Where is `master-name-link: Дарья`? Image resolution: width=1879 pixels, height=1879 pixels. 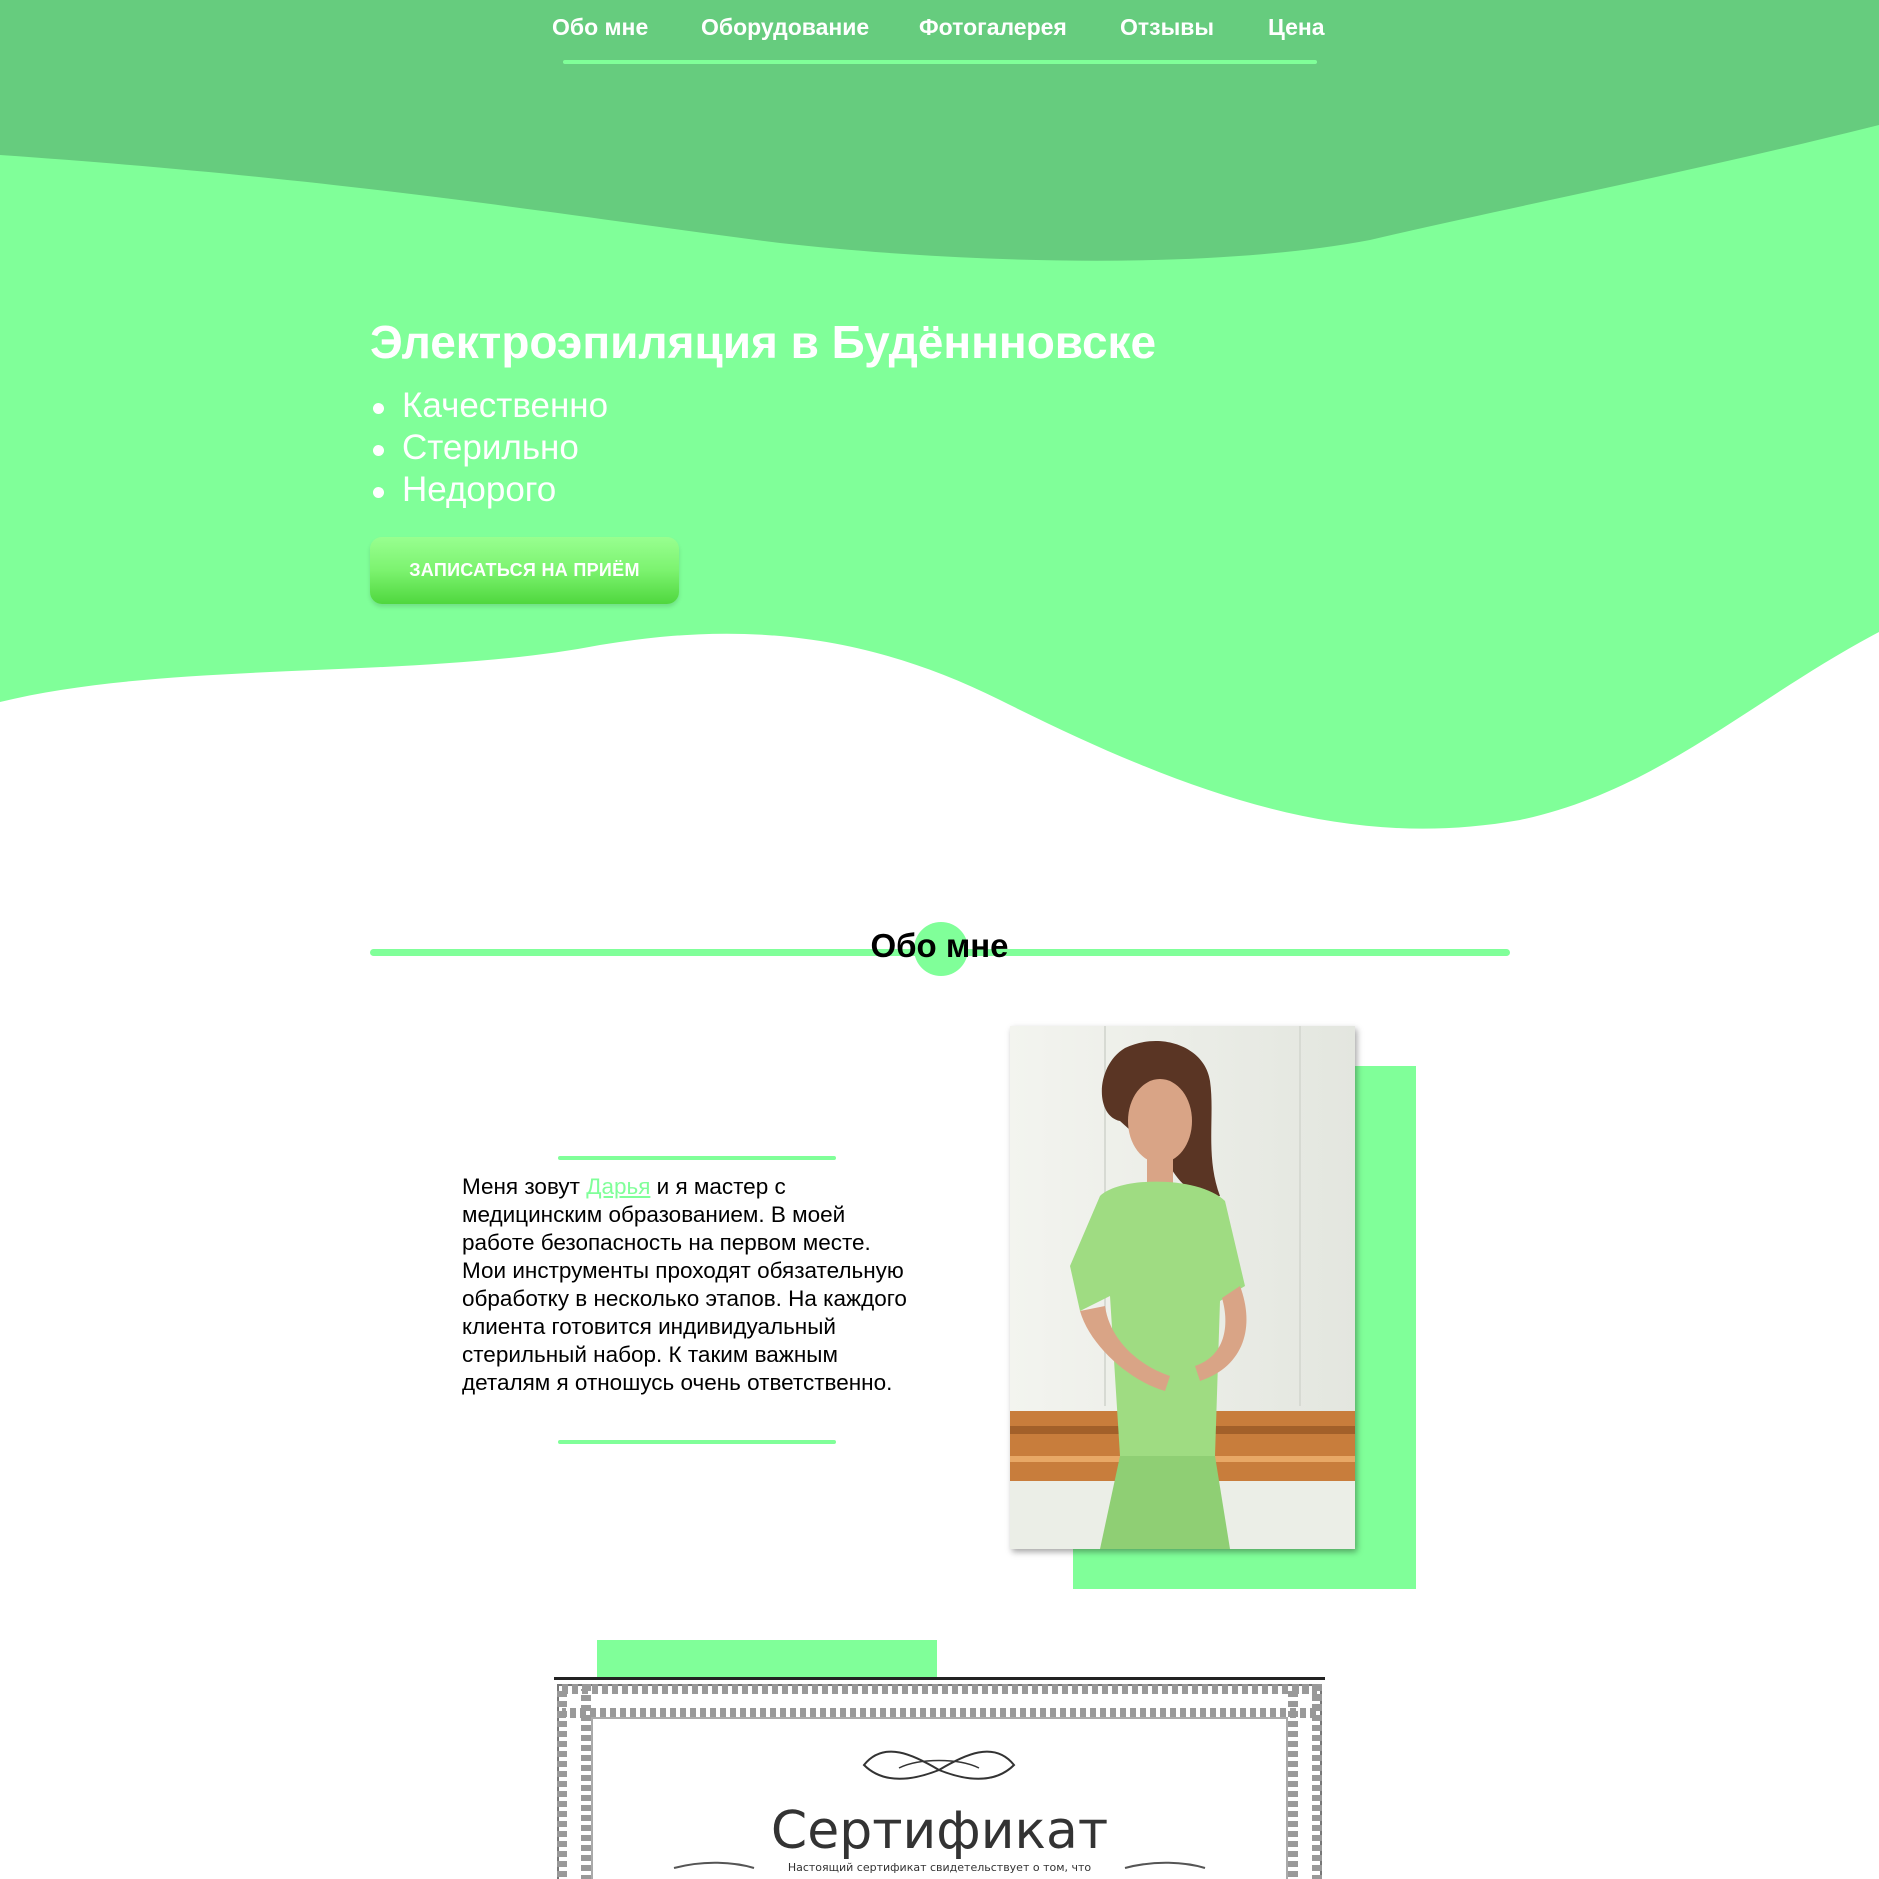 master-name-link: Дарья is located at coordinates (618, 1186).